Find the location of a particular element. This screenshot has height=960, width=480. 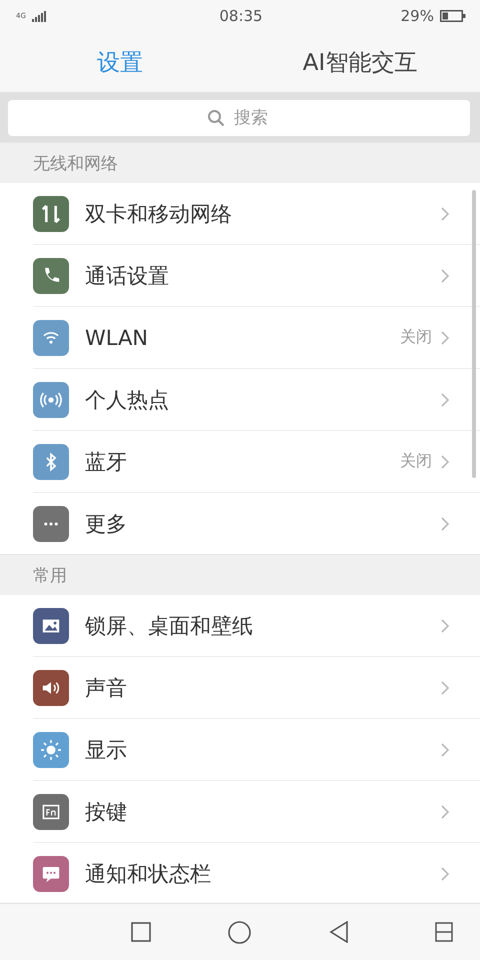

row-label: 按键 is located at coordinates (106, 812).